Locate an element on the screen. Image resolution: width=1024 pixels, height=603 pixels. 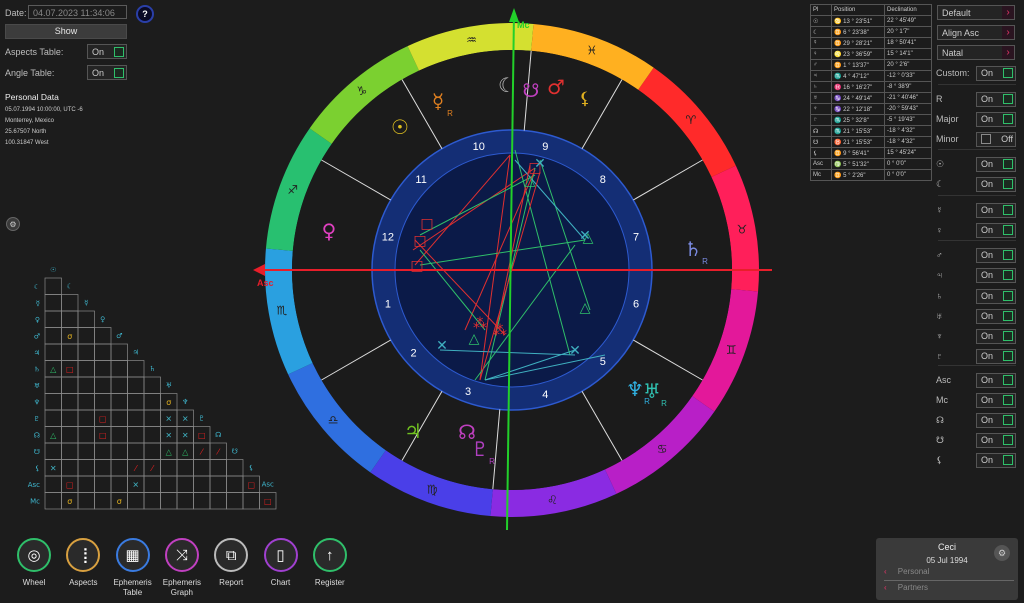
table-cell: ♊ 9 ° 56'41" is located at coordinates (858, 153).